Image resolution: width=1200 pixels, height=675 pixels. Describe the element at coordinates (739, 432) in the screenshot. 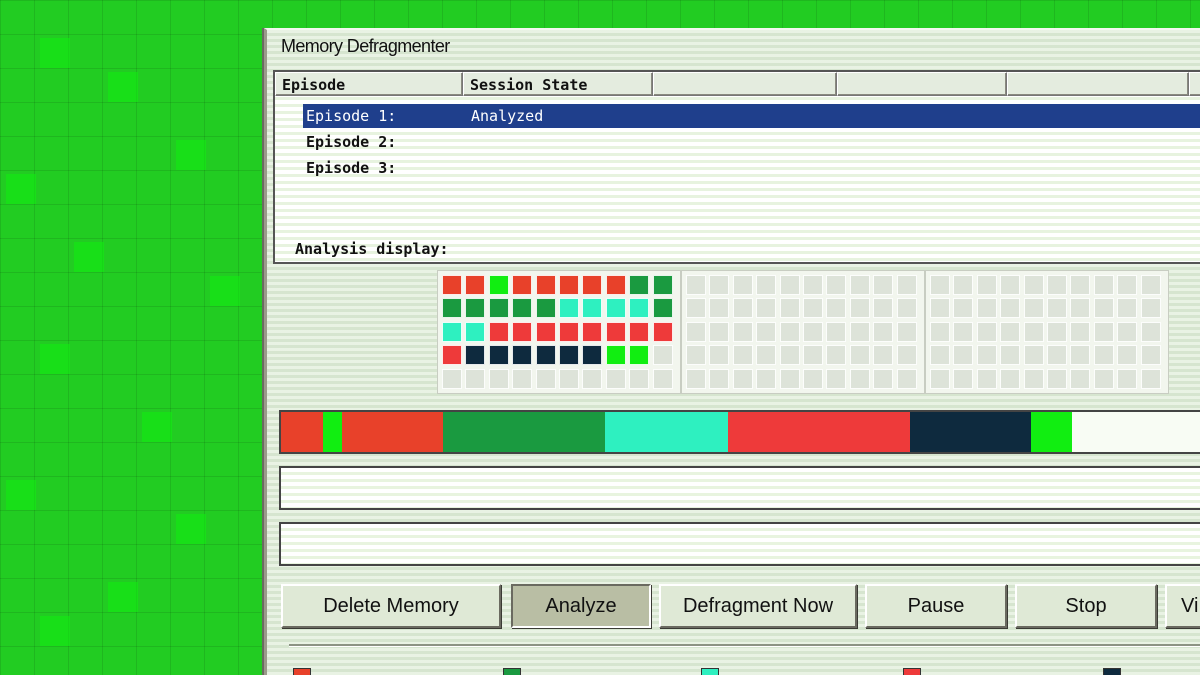

I see `fragmentation-summary-bar` at that location.